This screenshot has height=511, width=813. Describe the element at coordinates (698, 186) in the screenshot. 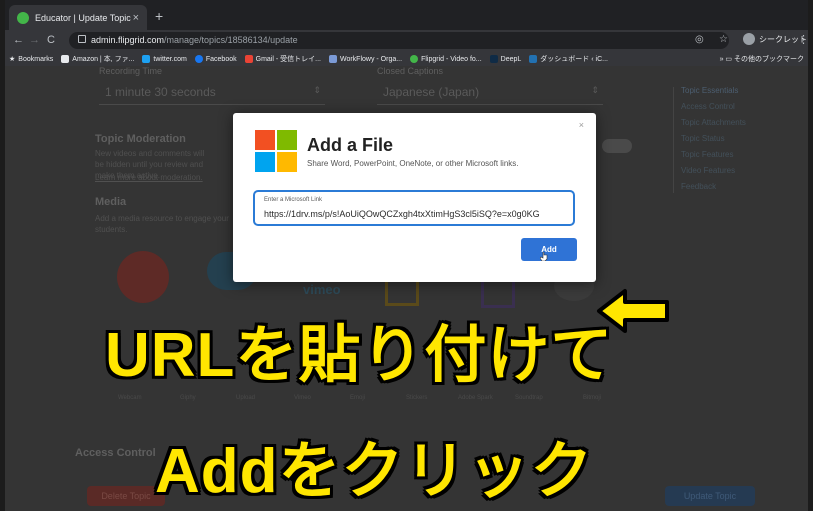

I see `side-nav-feedback: Feedback` at that location.